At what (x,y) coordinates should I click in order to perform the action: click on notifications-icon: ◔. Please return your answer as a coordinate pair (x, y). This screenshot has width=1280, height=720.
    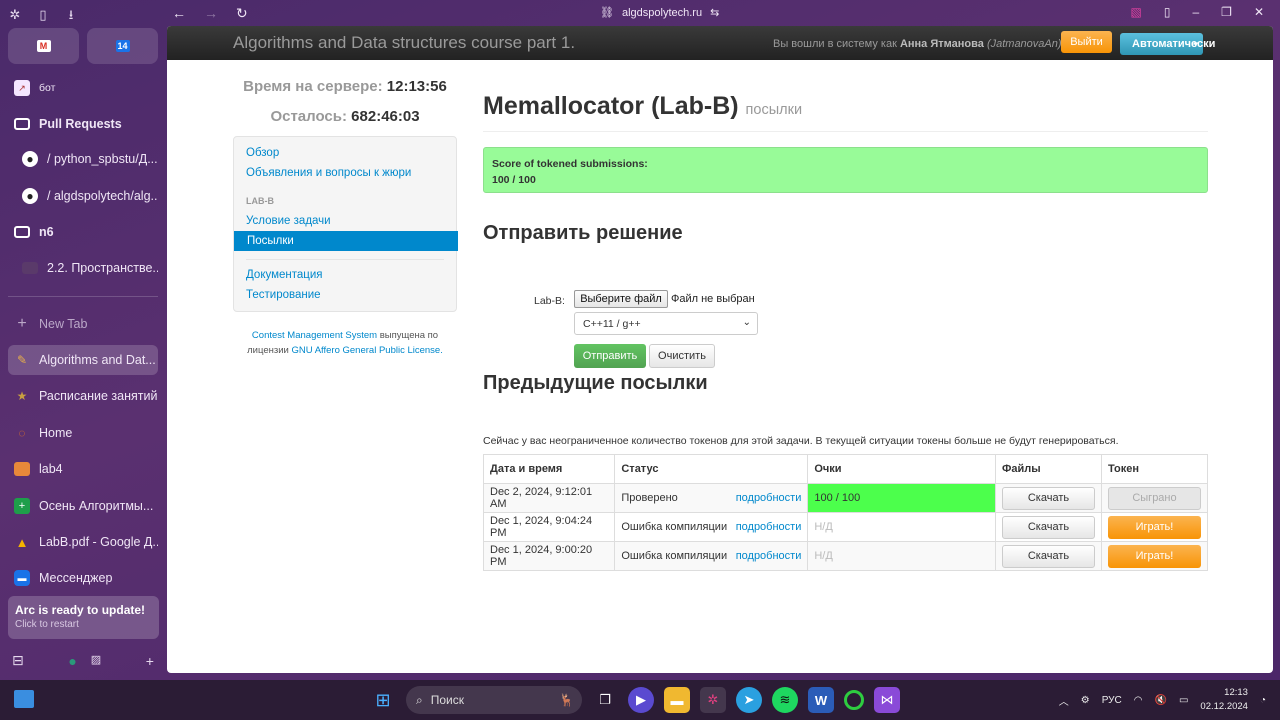
    Looking at the image, I should click on (1263, 700).